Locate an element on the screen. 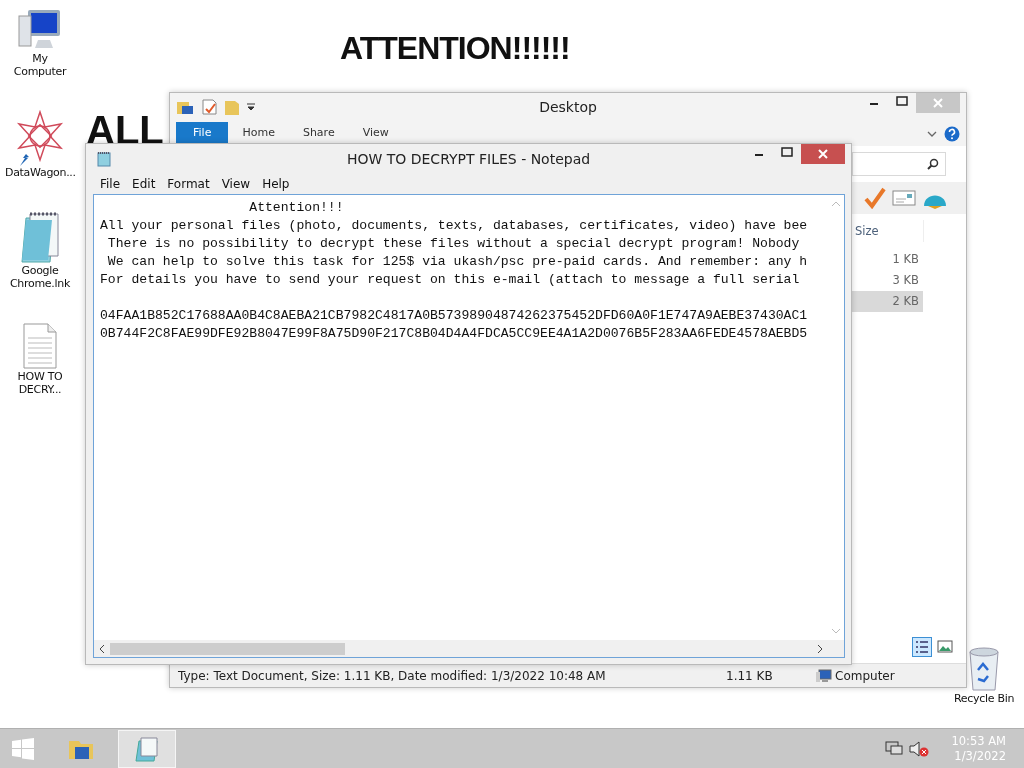  text-line: Attention!!! is located at coordinates (296, 208).